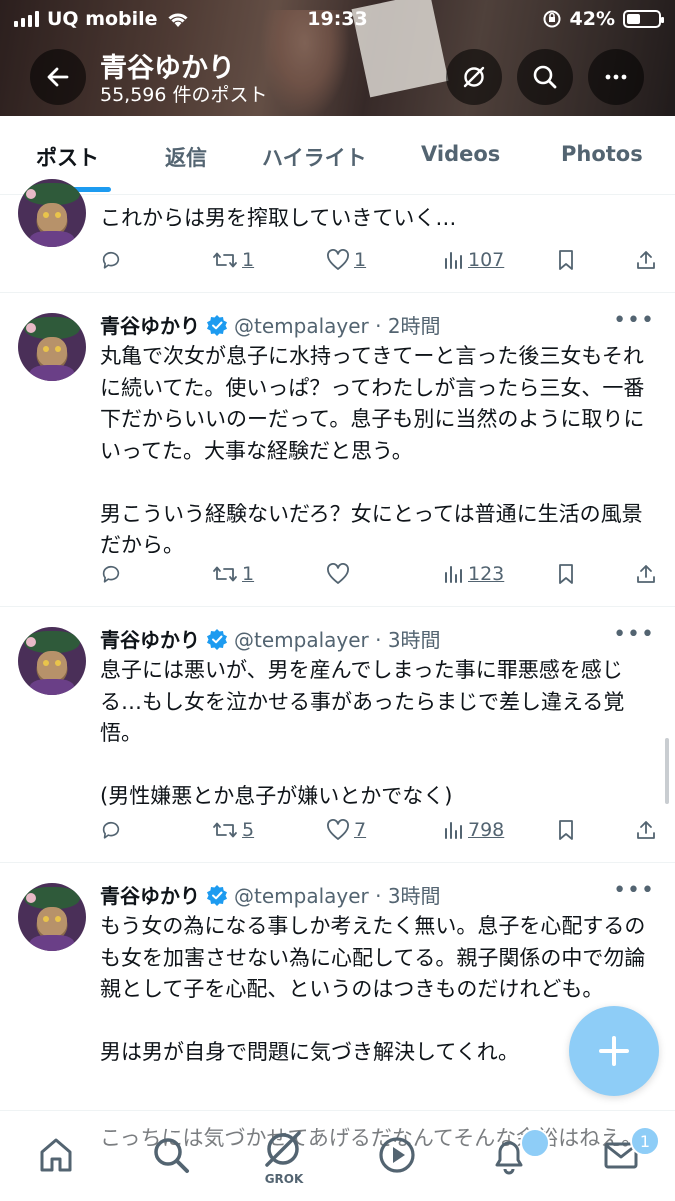 This screenshot has height=1201, width=675. I want to click on views-button: 123, so click(473, 574).